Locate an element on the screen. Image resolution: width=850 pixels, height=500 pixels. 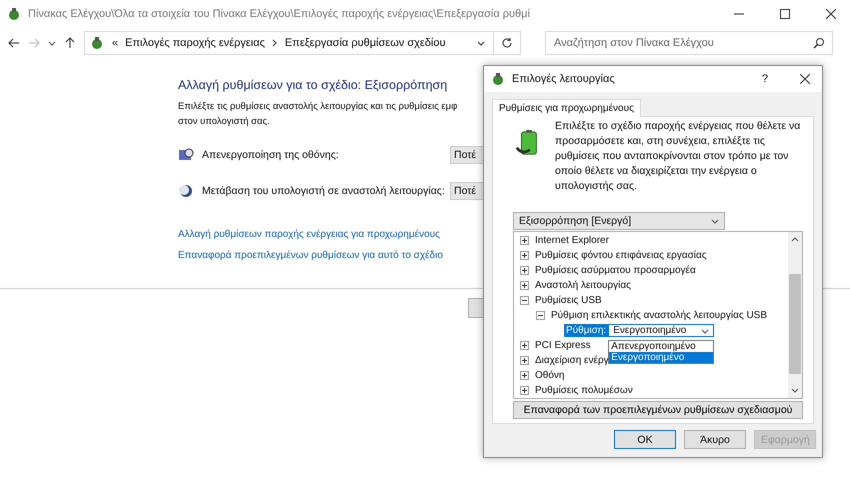
back-arrow-icon is located at coordinates (14, 43).